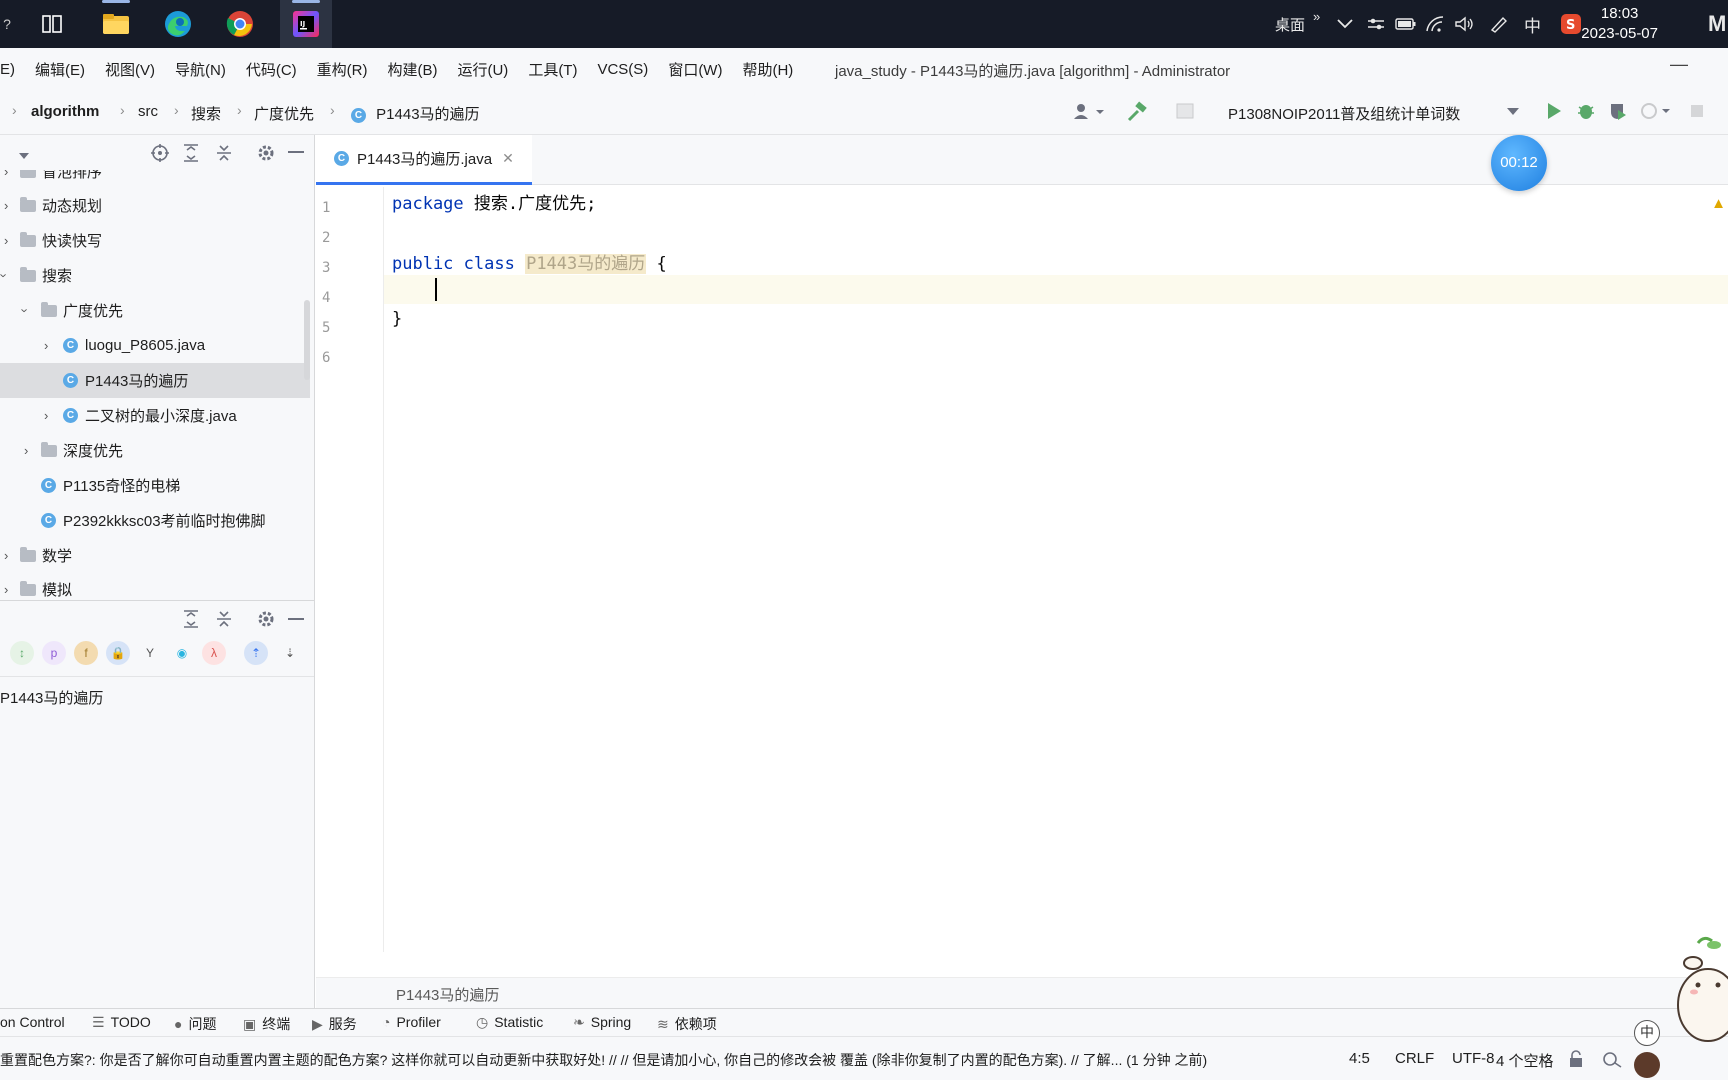  I want to click on select-opened-file-icon, so click(160, 155).